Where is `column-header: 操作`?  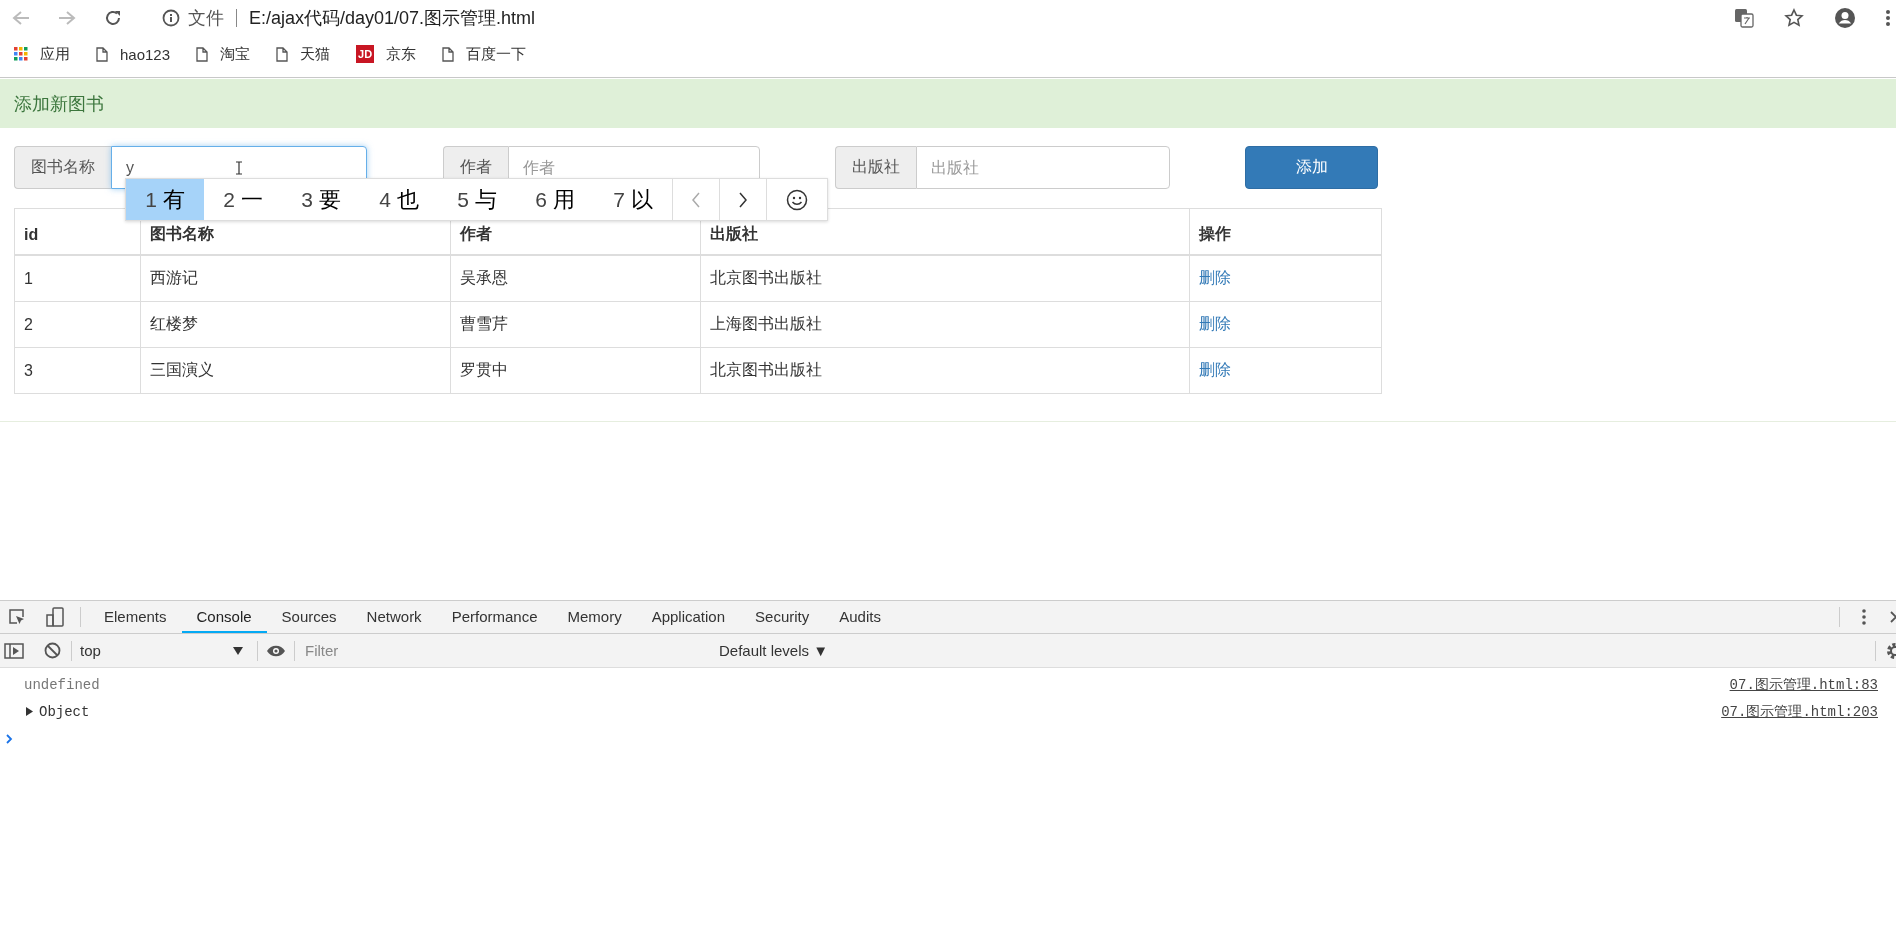
column-header: 操作 is located at coordinates (1285, 231).